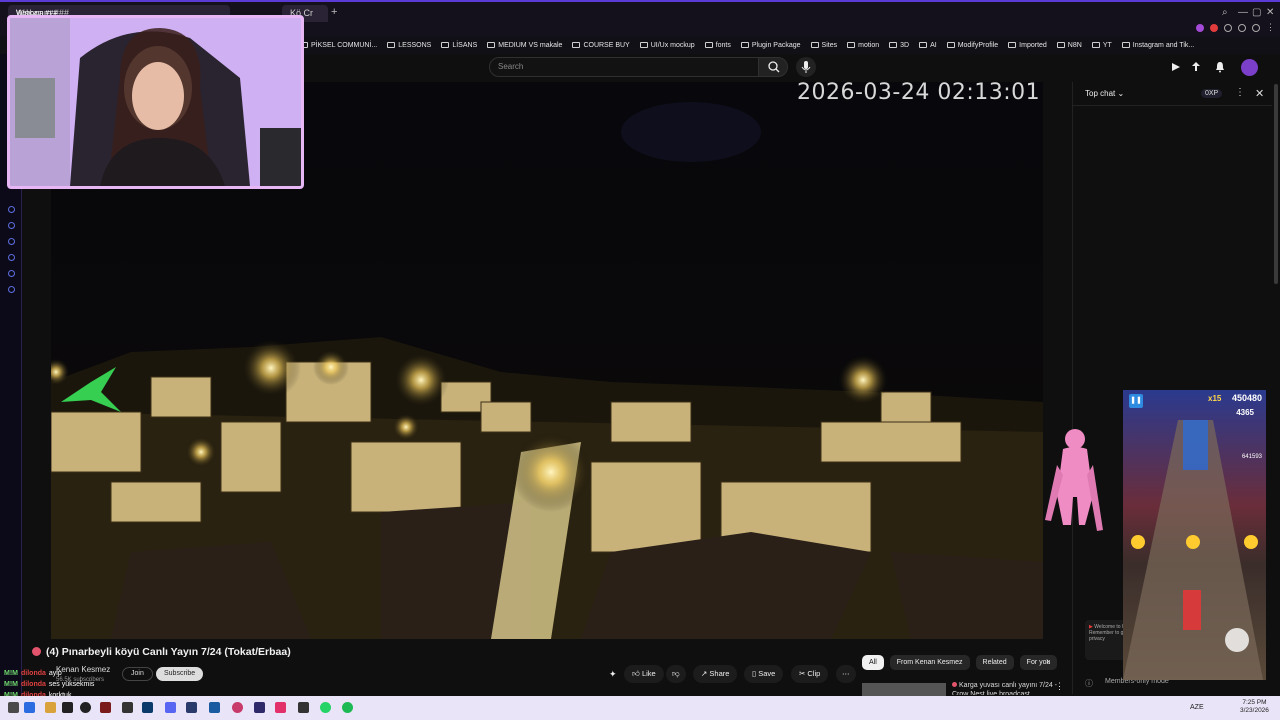 This screenshot has height=720, width=1280. What do you see at coordinates (905, 45) in the screenshot?
I see `bookmark-label: 3D` at bounding box center [905, 45].